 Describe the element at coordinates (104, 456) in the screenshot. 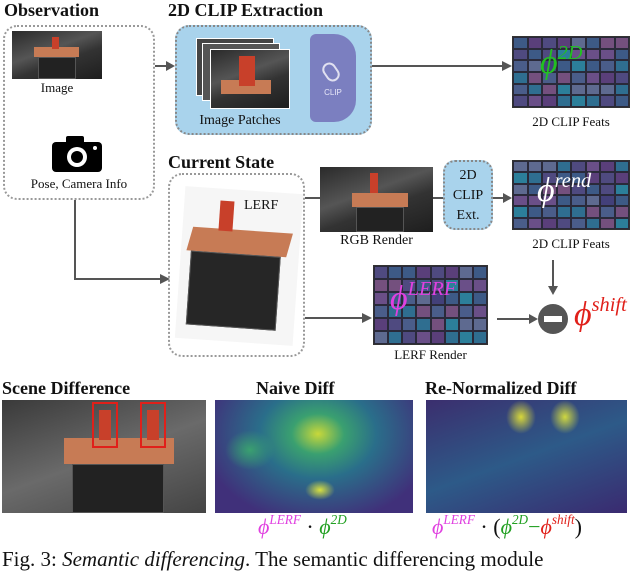

I see `scene-diff-image` at that location.